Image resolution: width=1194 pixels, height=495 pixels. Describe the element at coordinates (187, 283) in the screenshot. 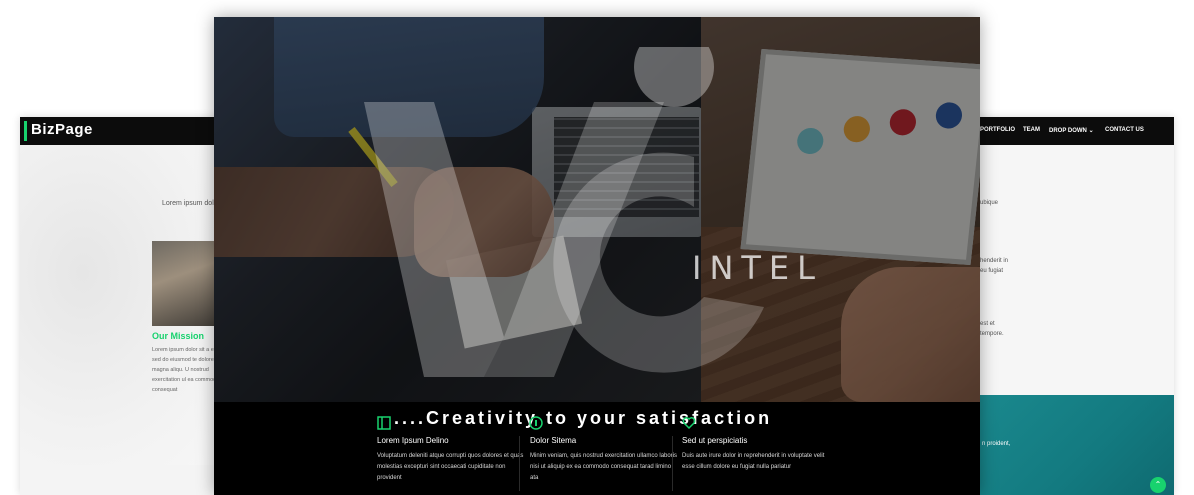

I see `mission-photo` at that location.